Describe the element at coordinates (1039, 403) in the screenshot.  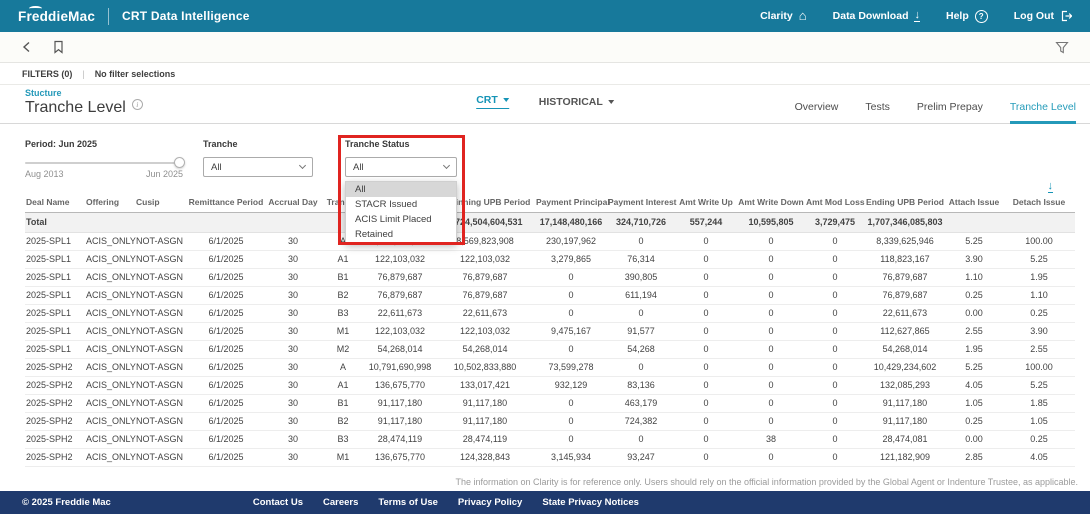
I see `table-cell: 1.85` at that location.